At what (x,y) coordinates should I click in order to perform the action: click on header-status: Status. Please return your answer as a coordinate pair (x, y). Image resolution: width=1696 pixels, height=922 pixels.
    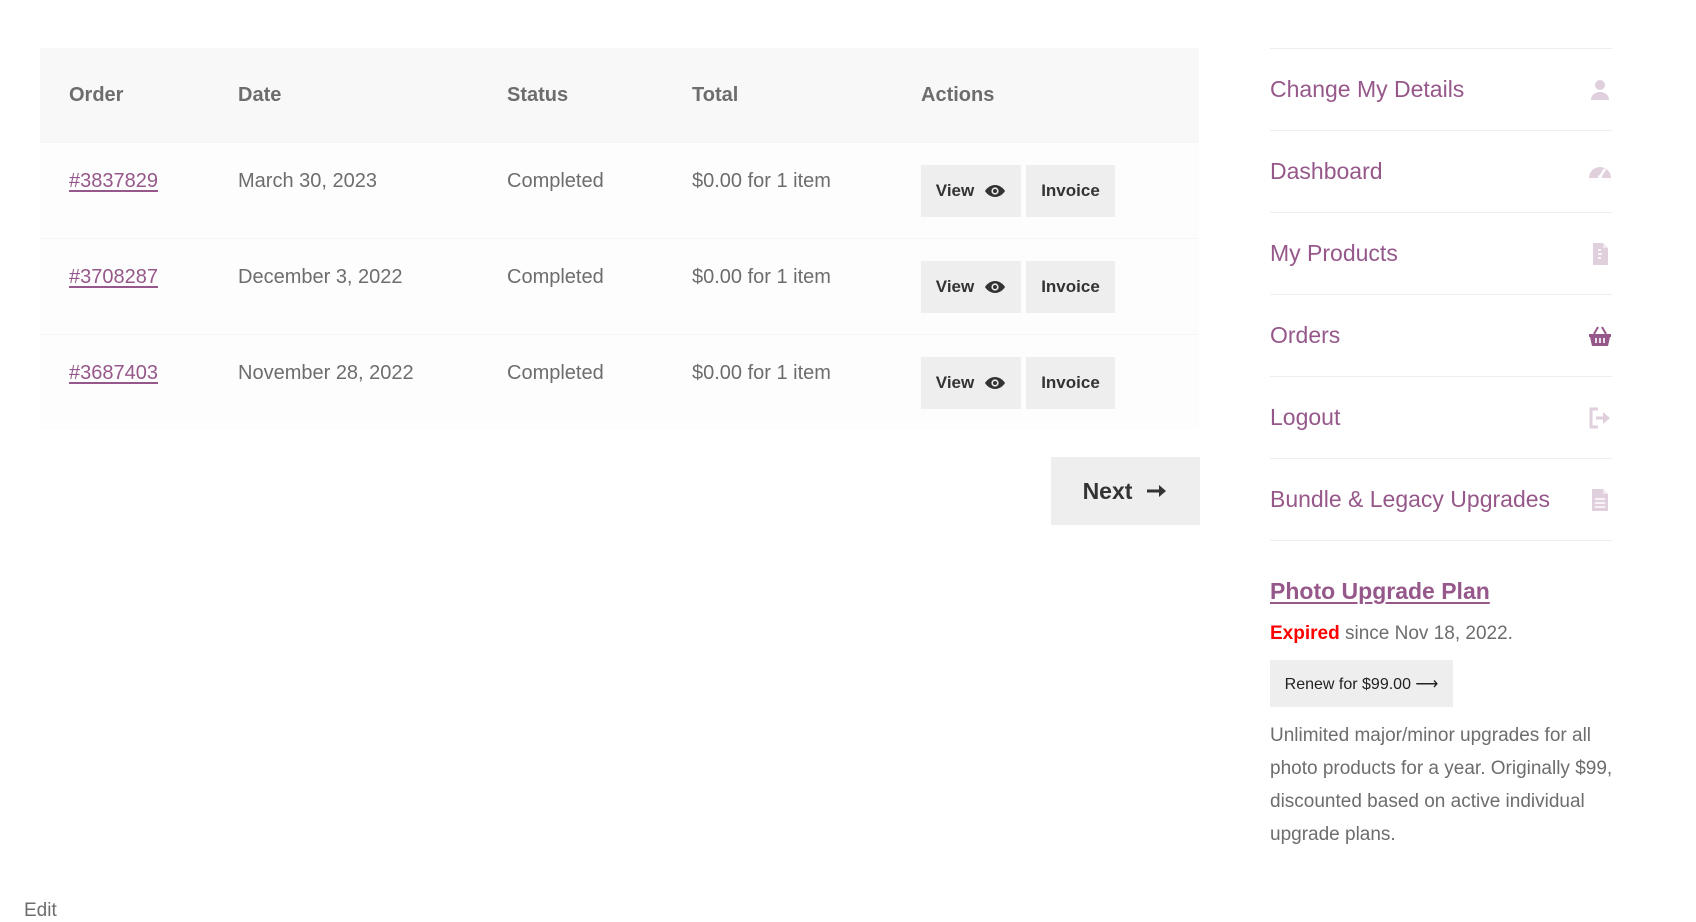
    Looking at the image, I should click on (570, 95).